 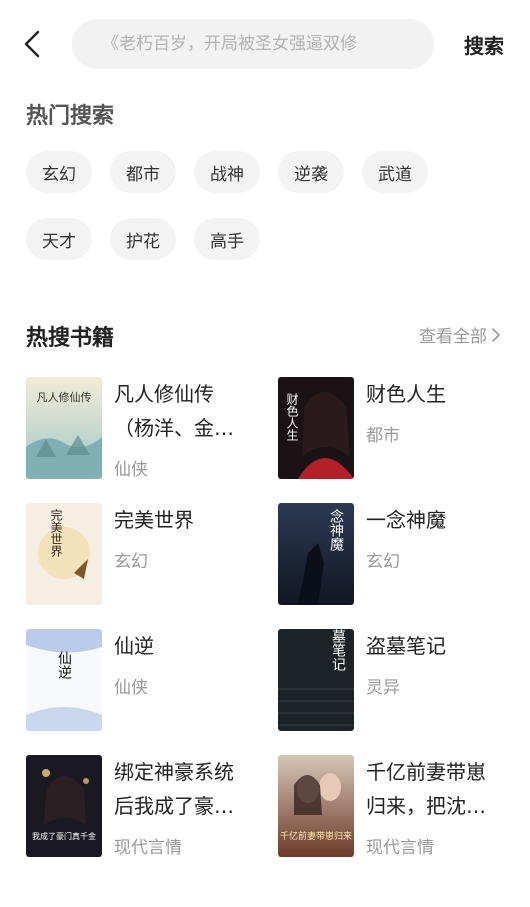 I want to click on book-cover: 盗墓笔记, so click(x=316, y=680).